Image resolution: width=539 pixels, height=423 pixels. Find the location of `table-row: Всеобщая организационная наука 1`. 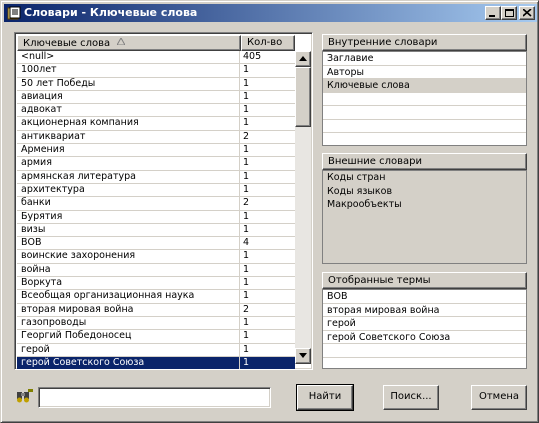

table-row: Всеобщая организационная наука 1 is located at coordinates (156, 297).